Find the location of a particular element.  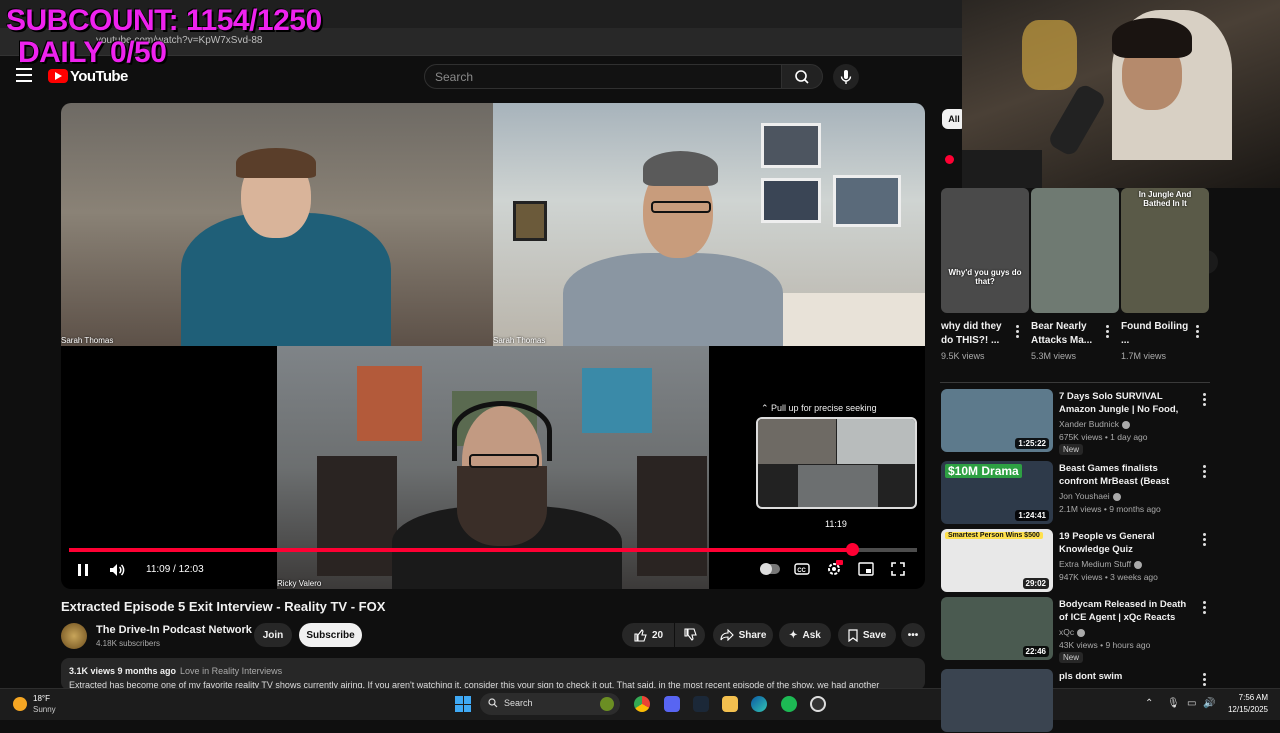

weather-description: Sunny is located at coordinates (44, 709).